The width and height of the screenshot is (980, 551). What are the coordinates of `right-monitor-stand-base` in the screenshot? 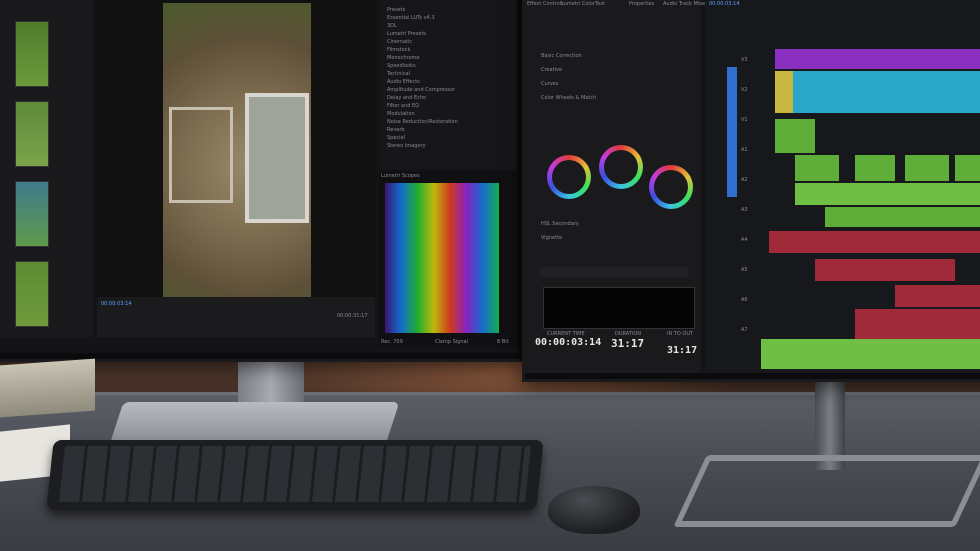 It's located at (826, 491).